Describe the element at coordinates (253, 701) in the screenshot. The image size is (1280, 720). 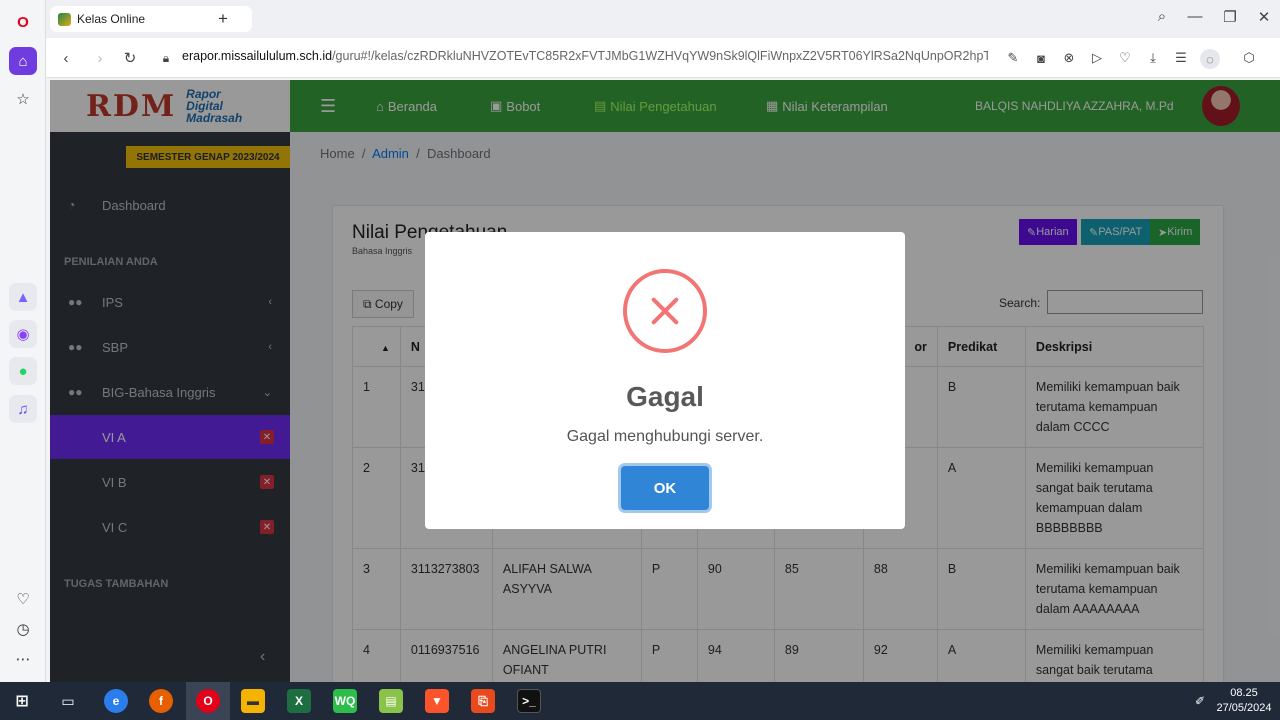
I see `file-explorer-icon: ▬` at that location.